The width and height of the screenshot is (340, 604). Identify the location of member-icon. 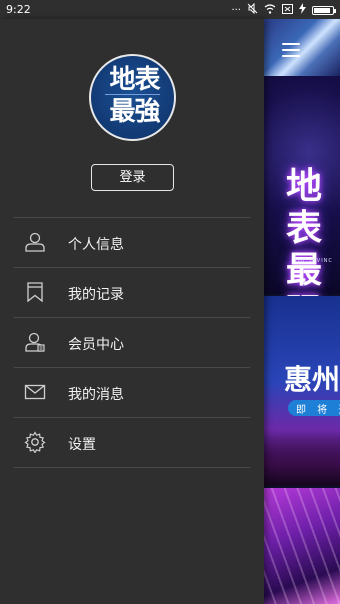
(35, 342).